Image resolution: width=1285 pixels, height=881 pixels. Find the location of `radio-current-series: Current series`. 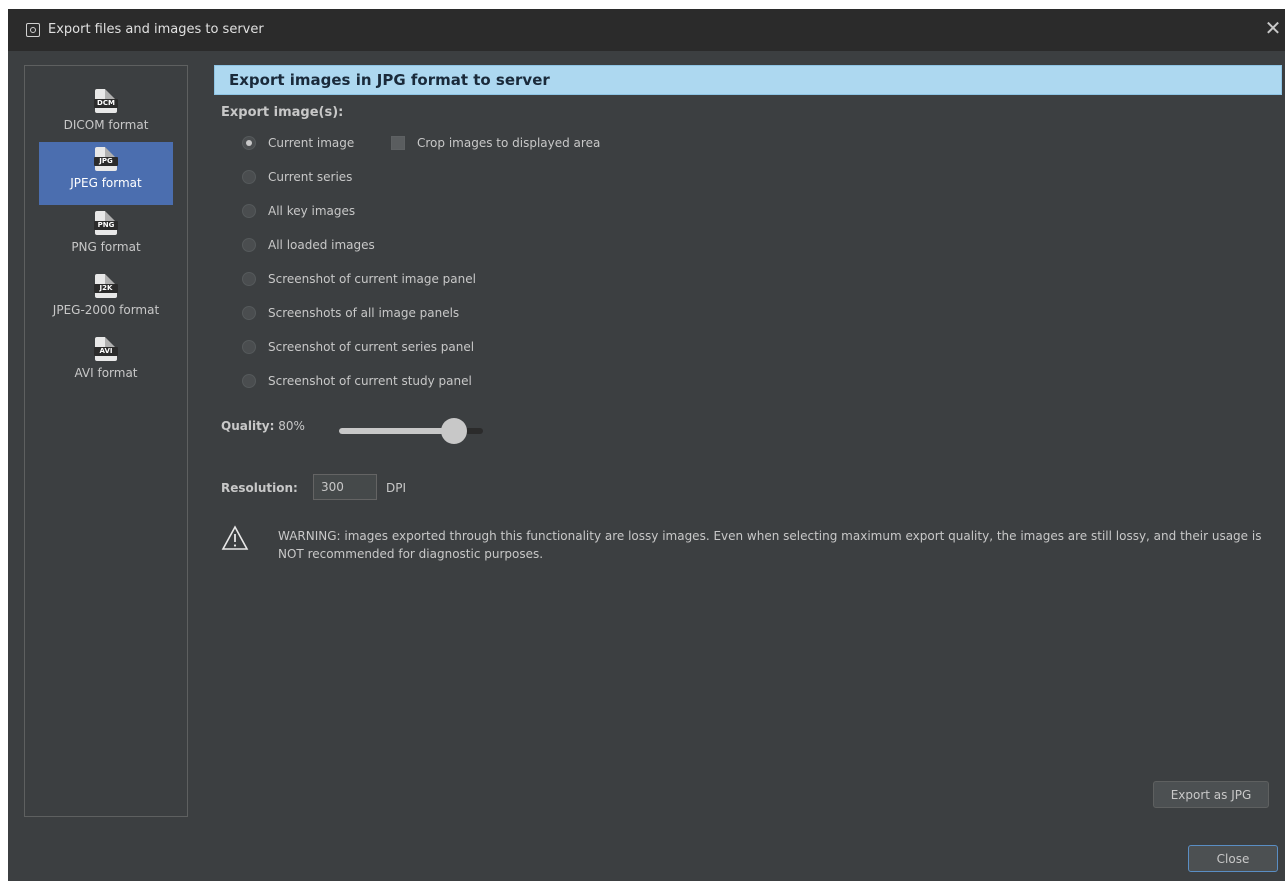

radio-current-series: Current series is located at coordinates (297, 177).